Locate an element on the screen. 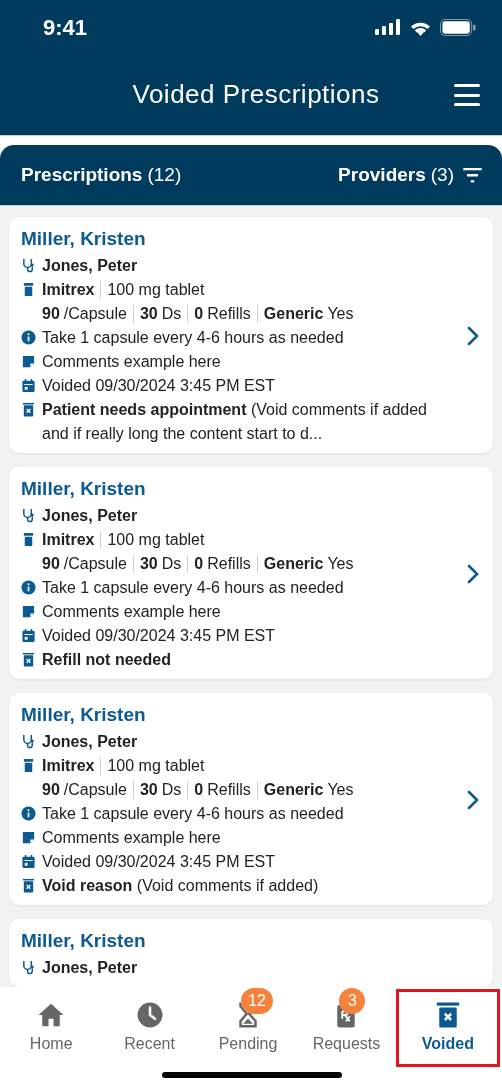 The height and width of the screenshot is (1086, 502). list-title: Prescriptions is located at coordinates (82, 174).